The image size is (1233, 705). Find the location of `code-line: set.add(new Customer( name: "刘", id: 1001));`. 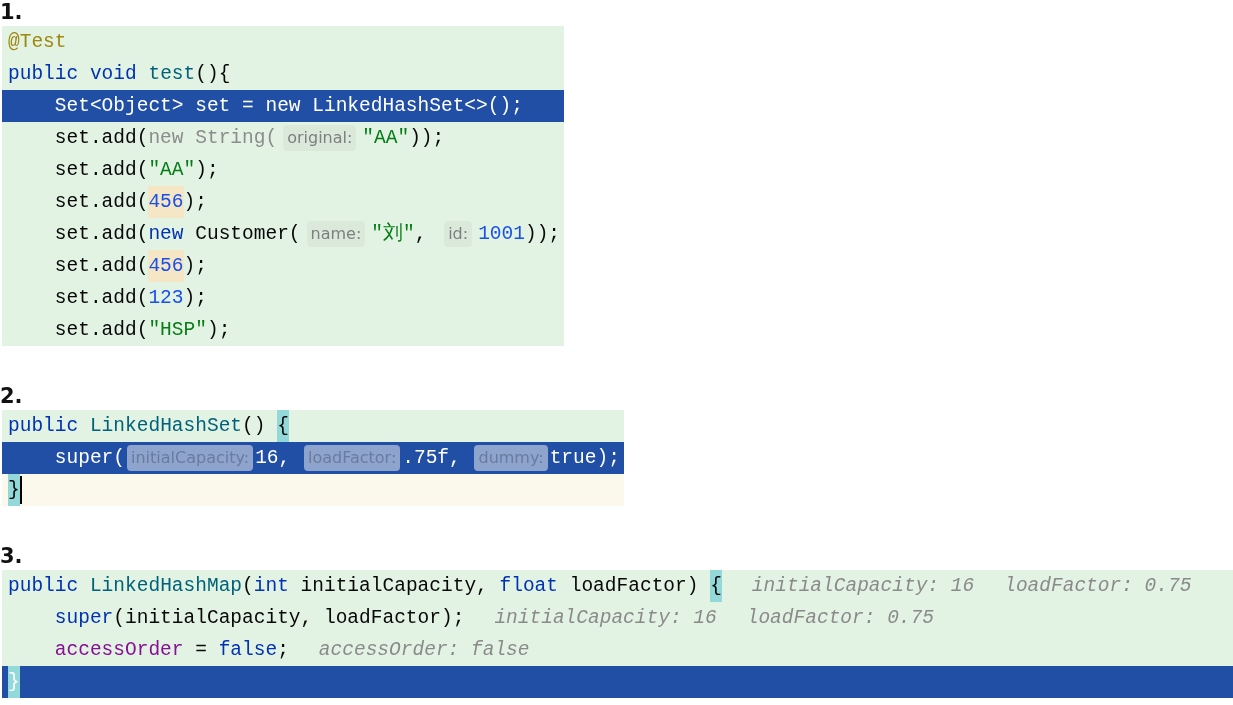

code-line: set.add(new Customer( name: "刘", id: 1001)); is located at coordinates (307, 234).